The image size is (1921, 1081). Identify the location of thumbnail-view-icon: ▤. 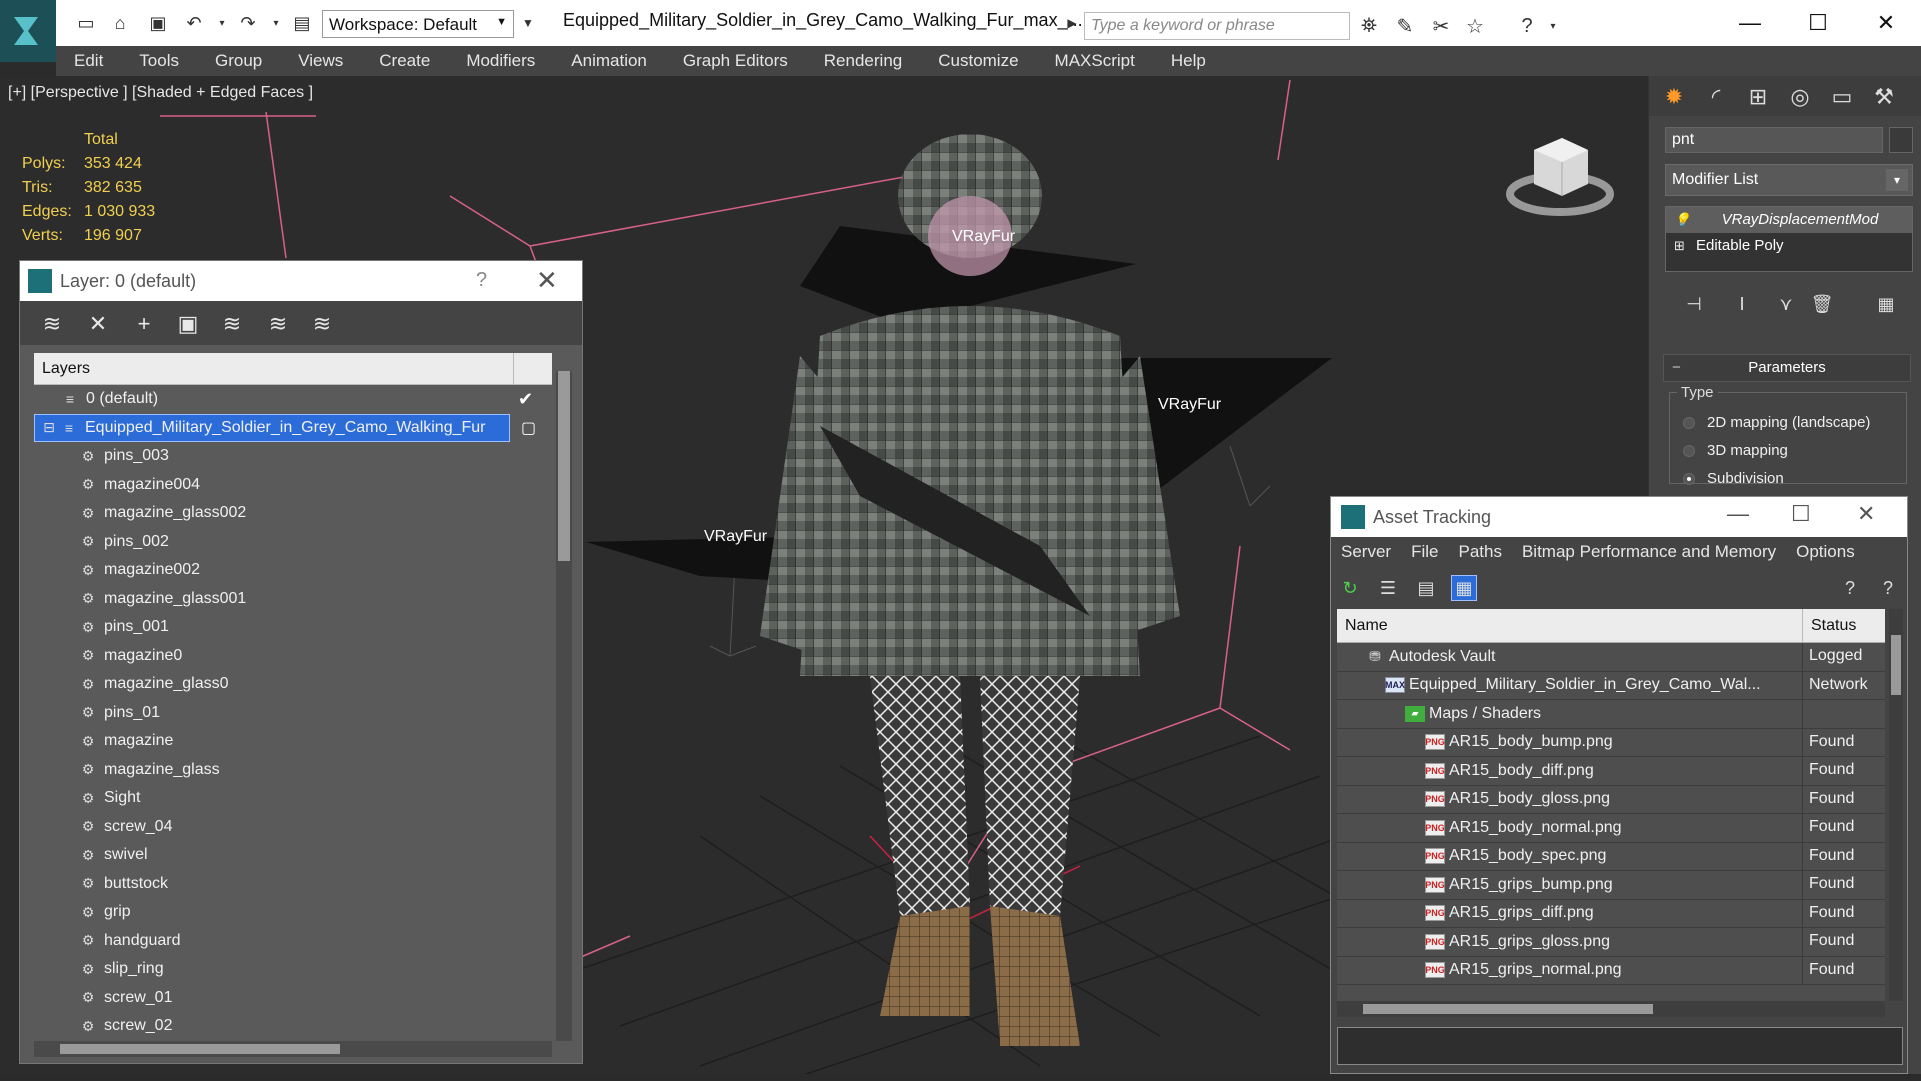
(1426, 588).